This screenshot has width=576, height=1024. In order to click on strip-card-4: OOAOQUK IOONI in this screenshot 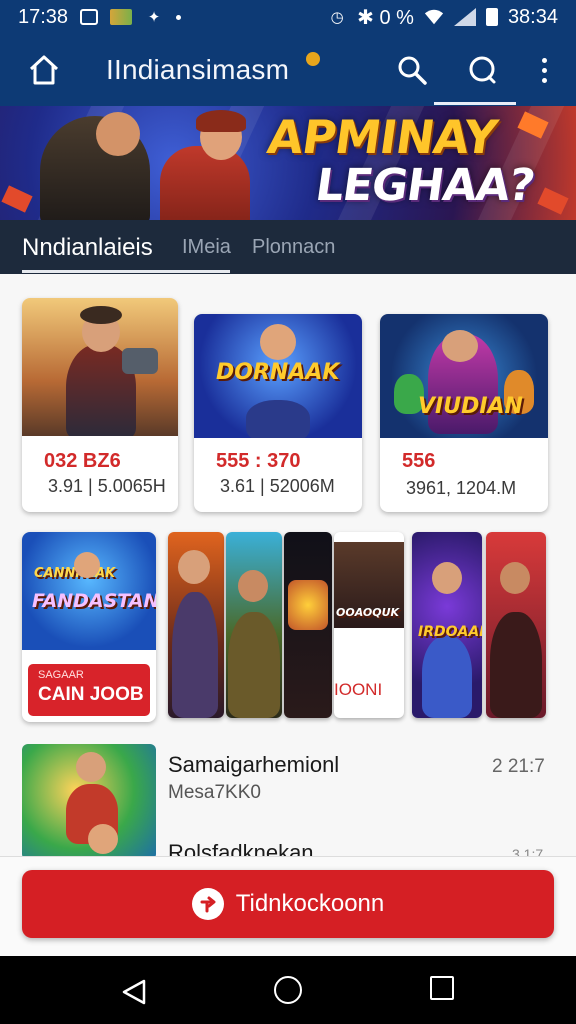, I will do `click(369, 625)`.